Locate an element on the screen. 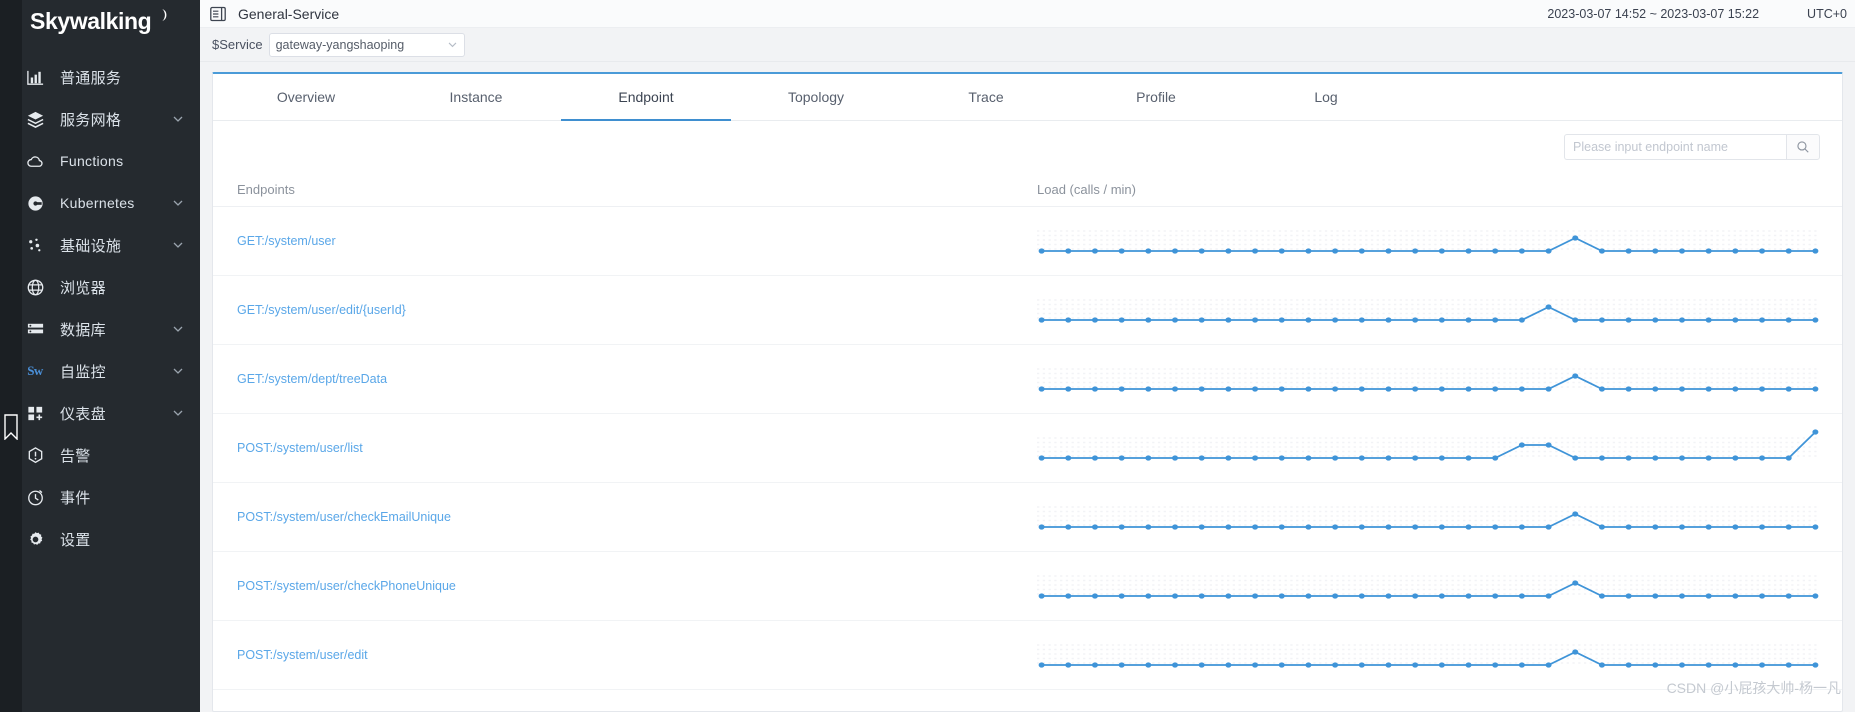 The width and height of the screenshot is (1855, 712). sidebar-item-infrastructure: 基础设施 is located at coordinates (100, 245).